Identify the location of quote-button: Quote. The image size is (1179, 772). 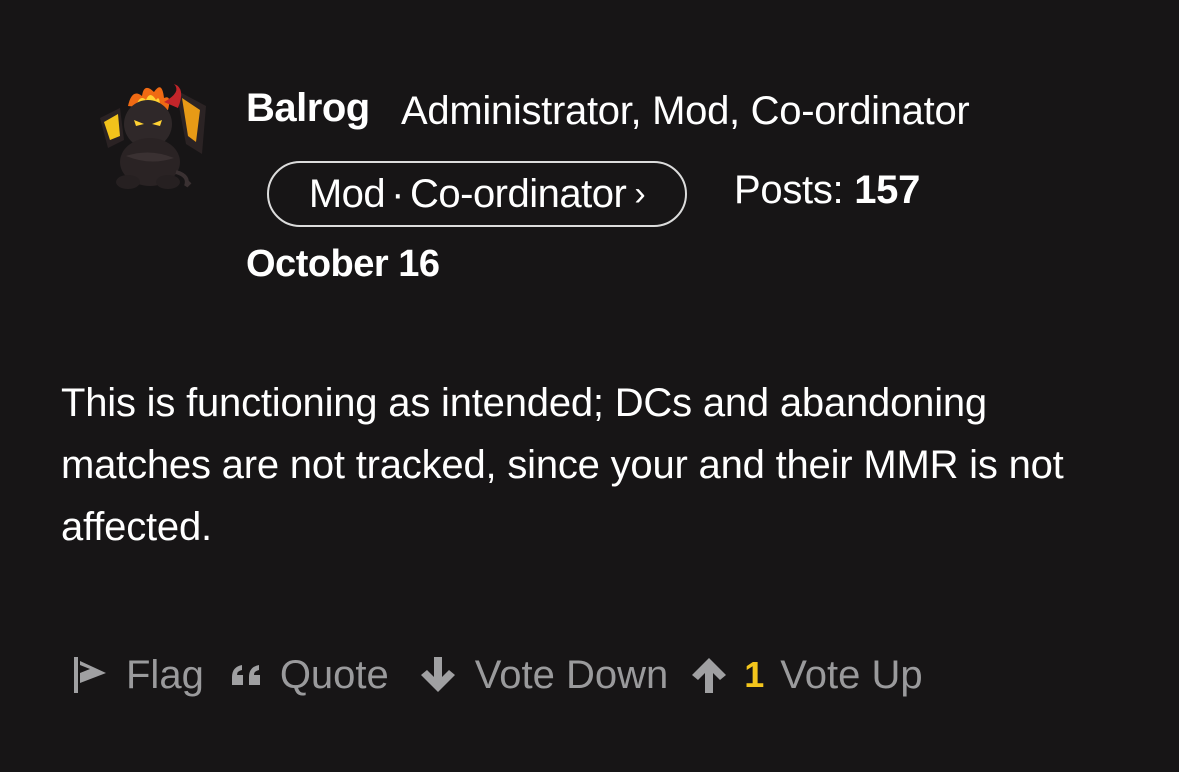
(309, 675).